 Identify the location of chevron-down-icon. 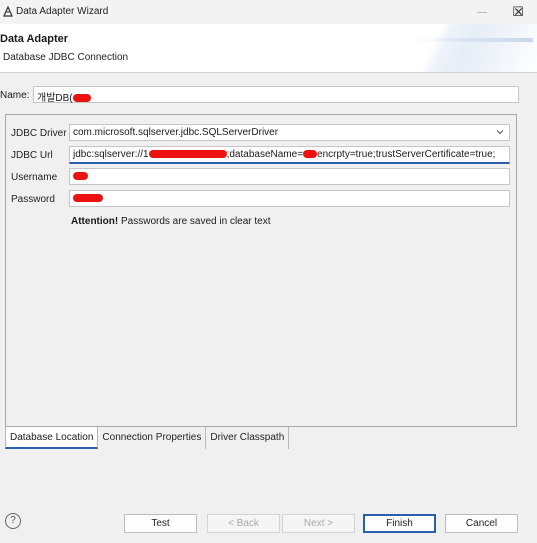
(500, 132).